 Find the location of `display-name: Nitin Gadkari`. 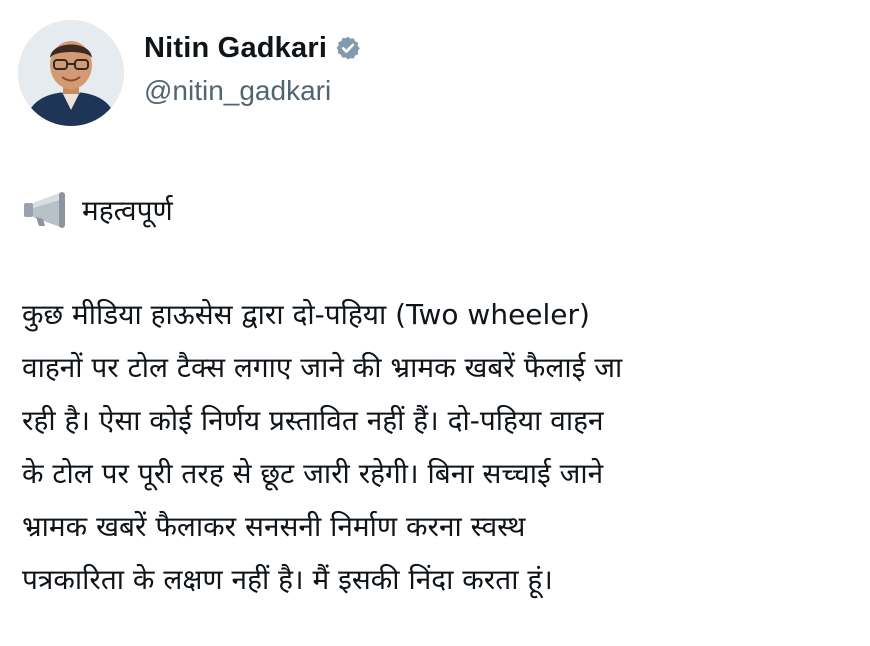

display-name: Nitin Gadkari is located at coordinates (235, 48).